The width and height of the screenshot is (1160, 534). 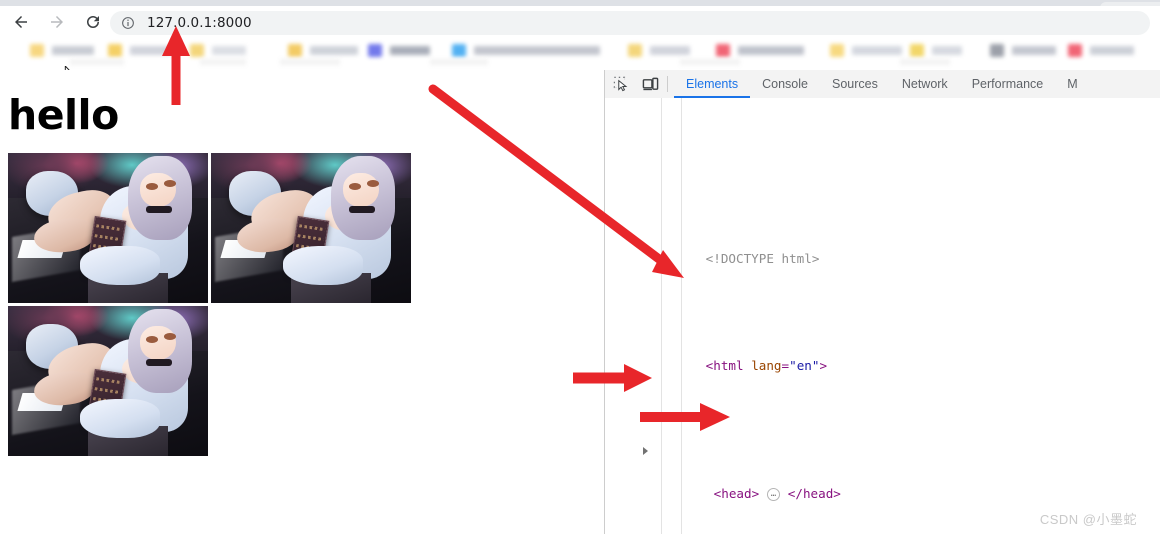 I want to click on tab-sources: Sources, so click(x=855, y=84).